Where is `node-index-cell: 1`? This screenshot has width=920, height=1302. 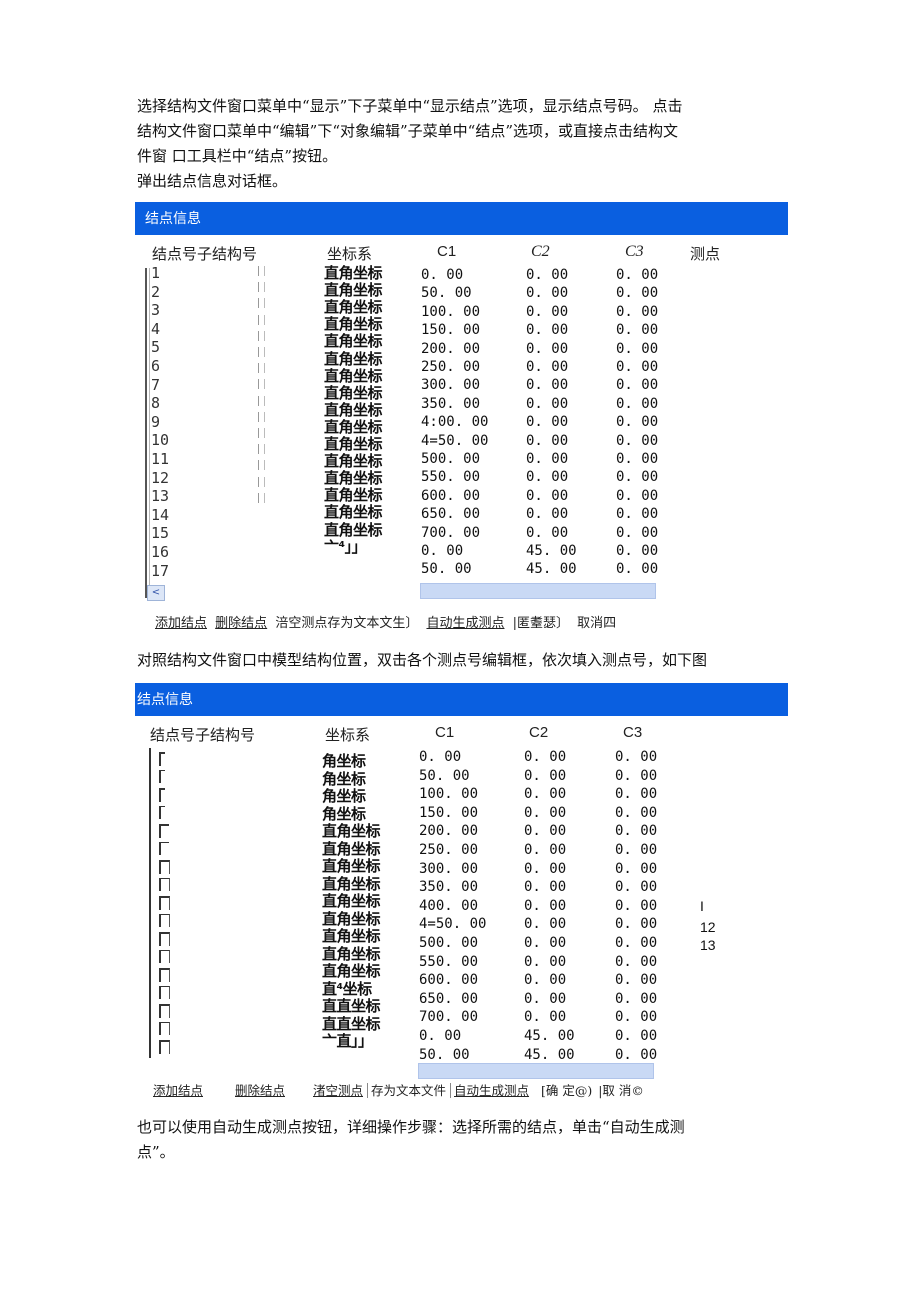
node-index-cell: 1 is located at coordinates (155, 273).